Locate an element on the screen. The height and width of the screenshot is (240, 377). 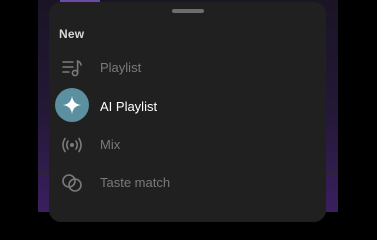
menu-item-label: AI Playlist is located at coordinates (129, 106).